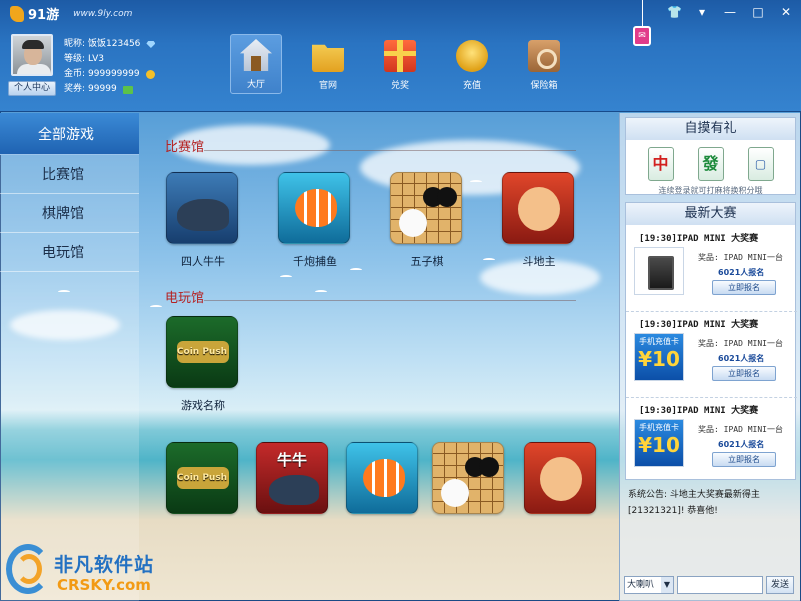 The height and width of the screenshot is (601, 801). What do you see at coordinates (659, 341) in the screenshot?
I see `card-label: 手机充值卡` at bounding box center [659, 341].